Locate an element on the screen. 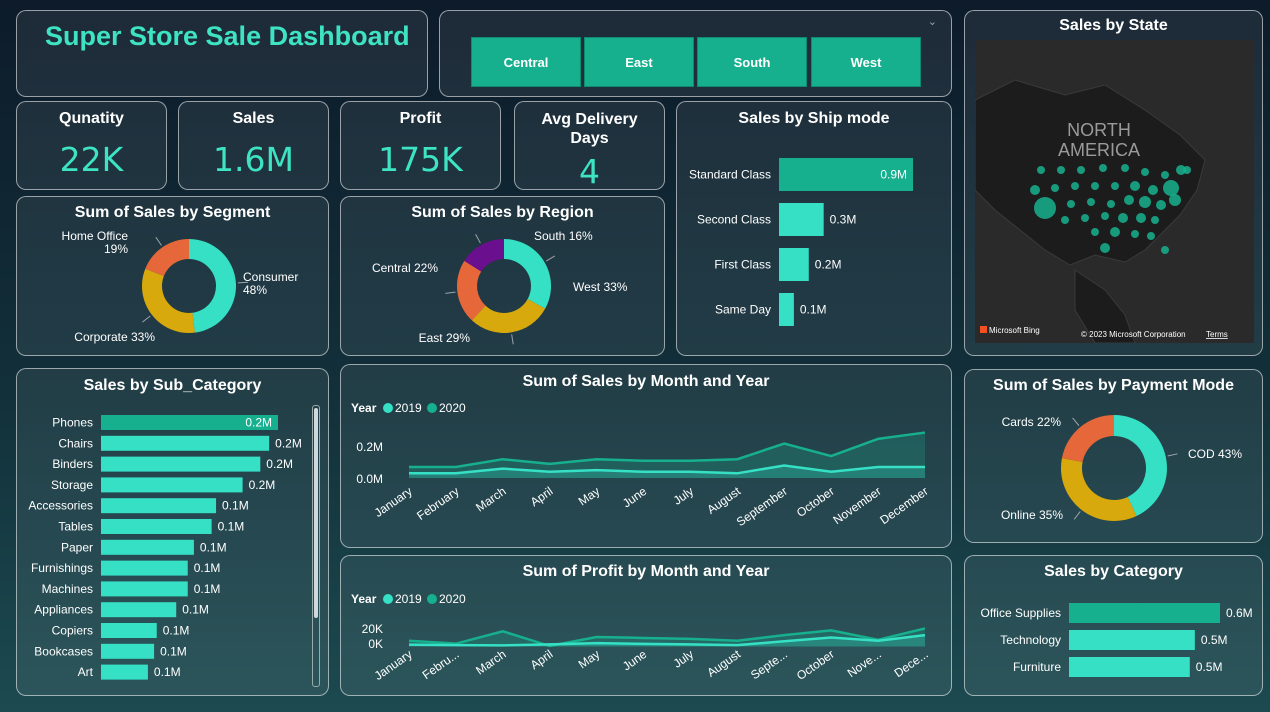 The image size is (1270, 712). x-tick-label: February is located at coordinates (437, 503).